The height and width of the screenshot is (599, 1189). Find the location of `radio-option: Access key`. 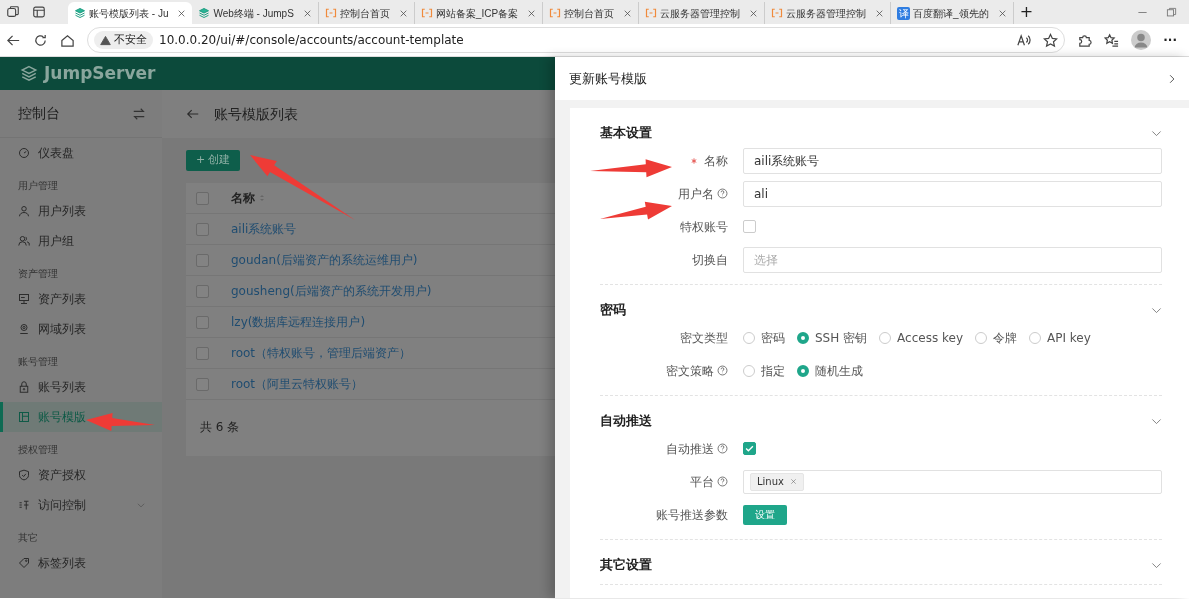

radio-option: Access key is located at coordinates (921, 337).